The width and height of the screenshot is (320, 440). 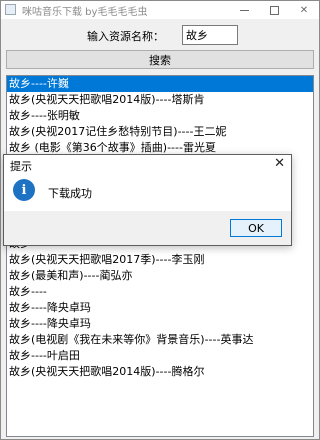 What do you see at coordinates (160, 276) in the screenshot?
I see `list-item: 故乡(最美和声)----蔺弘亦` at bounding box center [160, 276].